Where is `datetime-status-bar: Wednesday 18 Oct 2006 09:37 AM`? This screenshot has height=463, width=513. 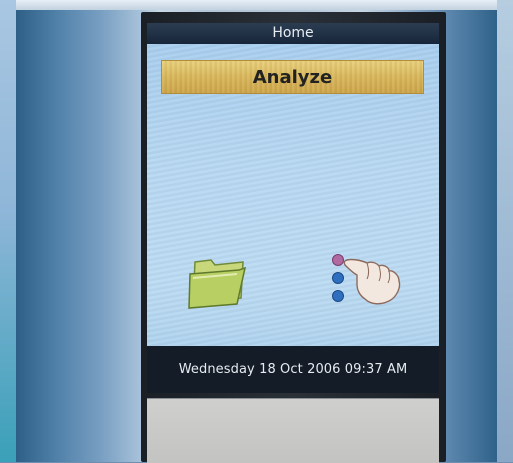 datetime-status-bar: Wednesday 18 Oct 2006 09:37 AM is located at coordinates (293, 369).